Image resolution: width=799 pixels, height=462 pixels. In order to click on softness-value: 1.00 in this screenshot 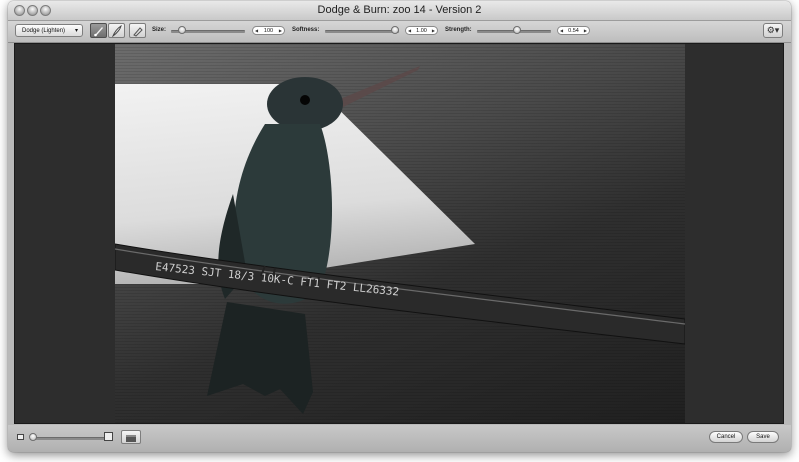, I will do `click(421, 31)`.